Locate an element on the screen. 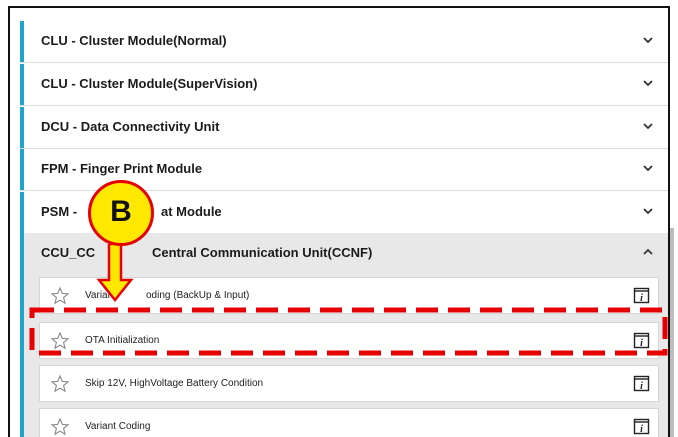  sub-item-label-tail: oding (BackUp & Input) is located at coordinates (198, 295).